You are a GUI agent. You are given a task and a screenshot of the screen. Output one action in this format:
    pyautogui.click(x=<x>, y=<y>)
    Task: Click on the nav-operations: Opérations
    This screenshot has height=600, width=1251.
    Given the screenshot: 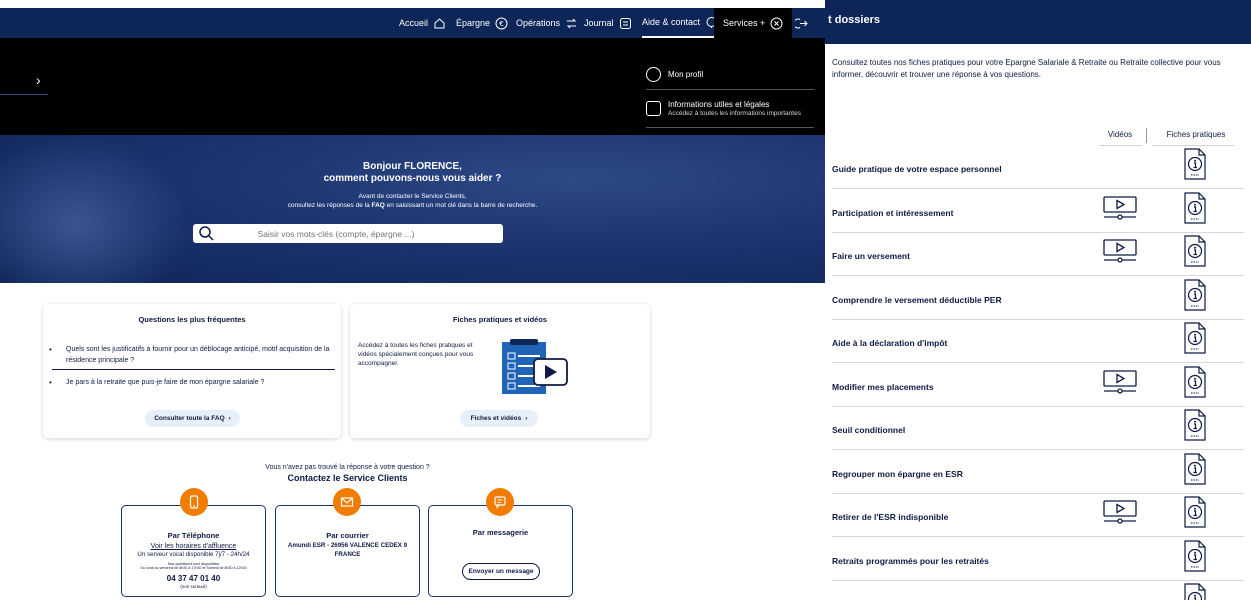 What is the action you would take?
    pyautogui.click(x=547, y=23)
    